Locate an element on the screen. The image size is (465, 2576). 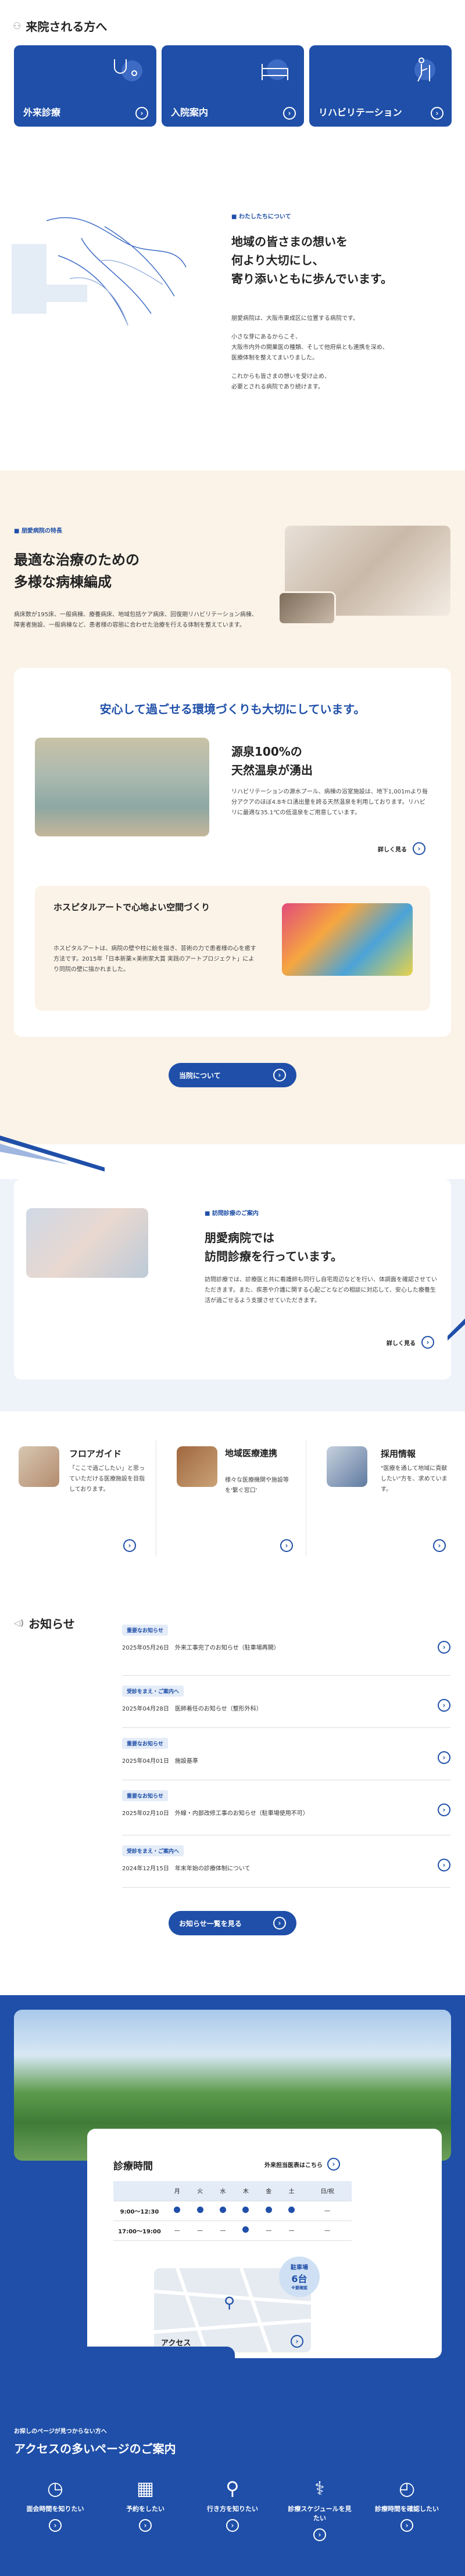
onsen-photo is located at coordinates (122, 787).